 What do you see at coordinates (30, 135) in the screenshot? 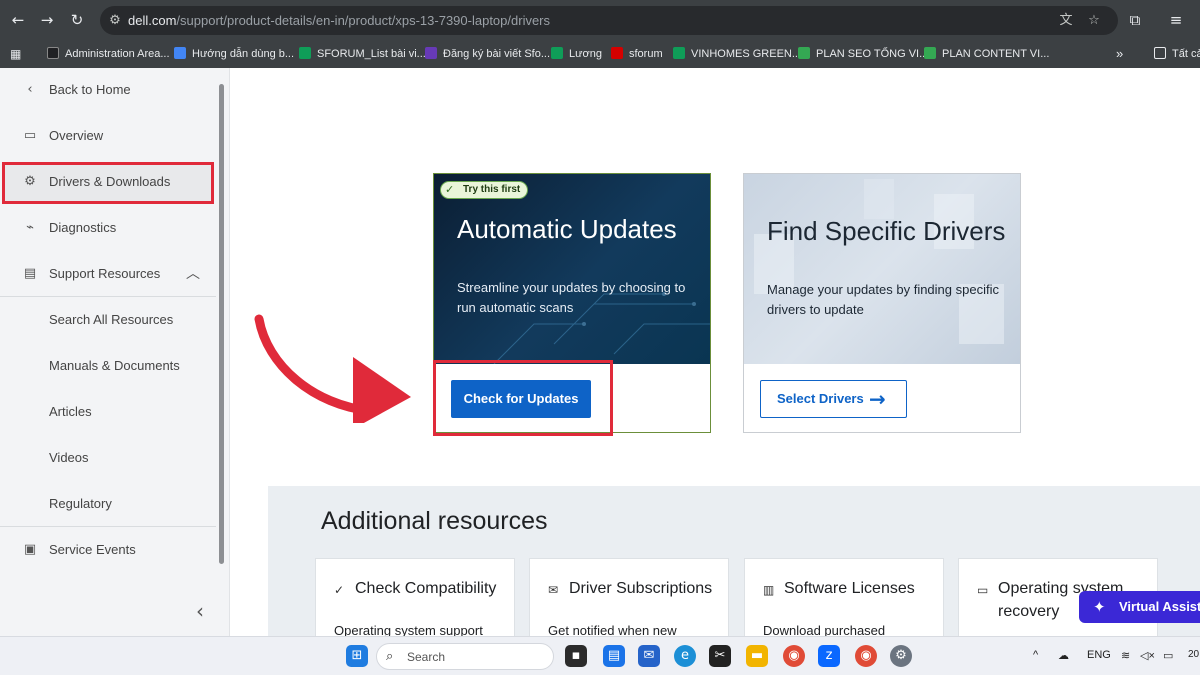
I see `overview-icon: ▭` at bounding box center [30, 135].